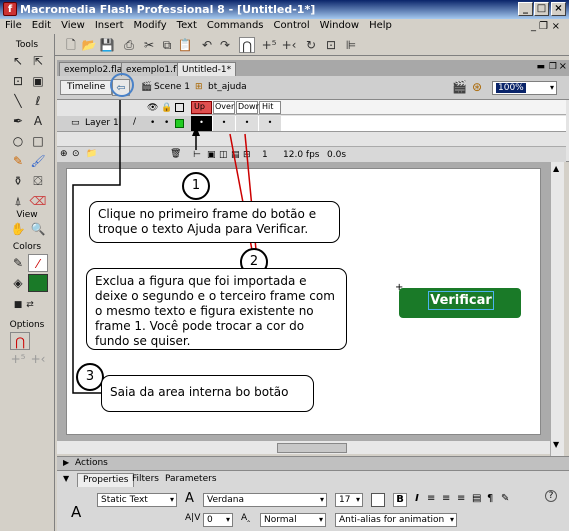 Image resolution: width=569 pixels, height=531 pixels. Describe the element at coordinates (207, 393) in the screenshot. I see `instruction-box-3: Saia da area interna bo botão` at that location.